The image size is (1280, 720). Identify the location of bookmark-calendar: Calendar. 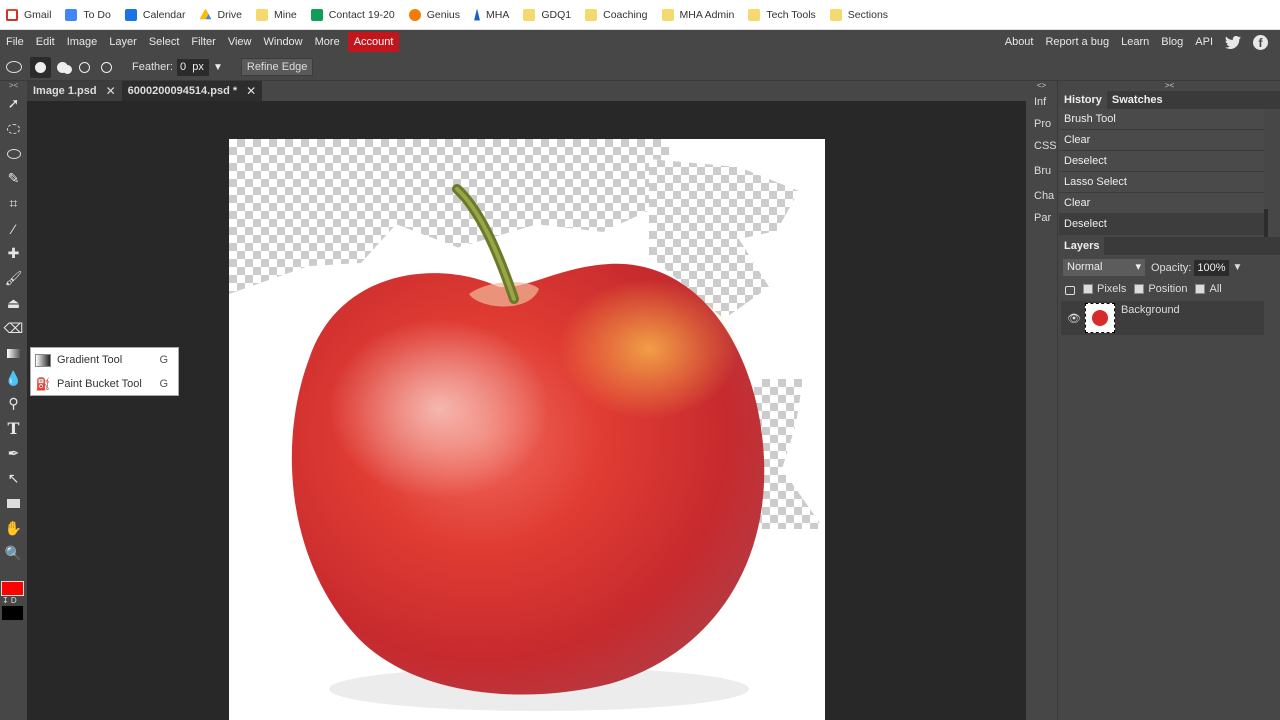
(154, 14).